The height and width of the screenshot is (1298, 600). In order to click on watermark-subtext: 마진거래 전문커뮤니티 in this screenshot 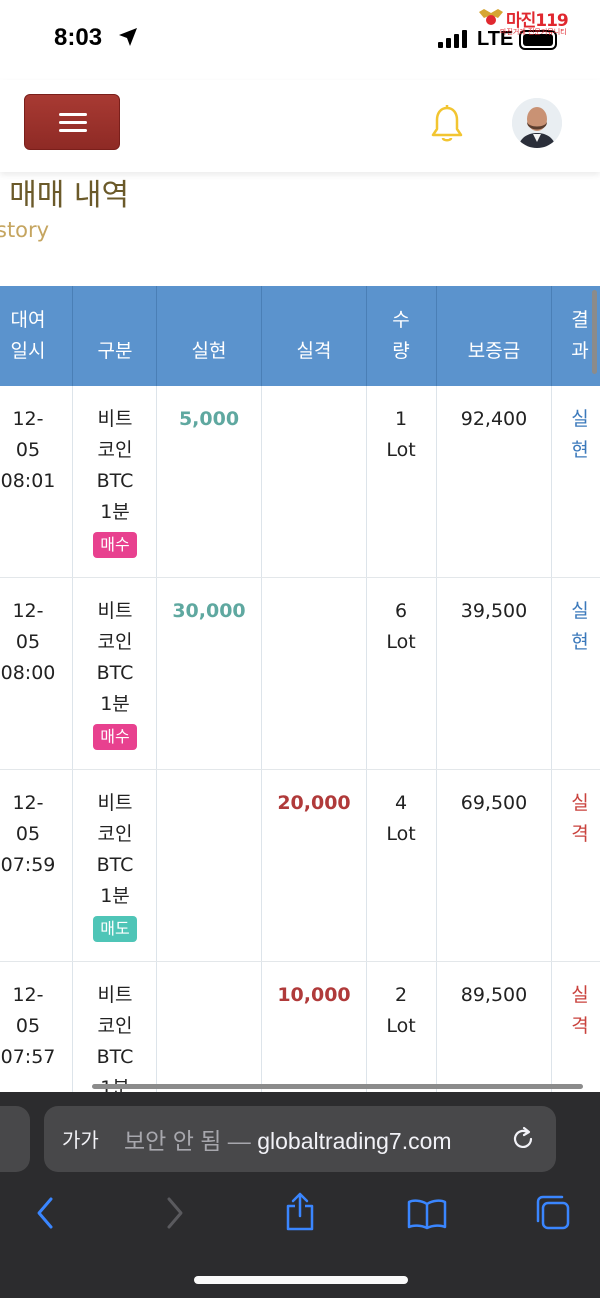, I will do `click(533, 32)`.